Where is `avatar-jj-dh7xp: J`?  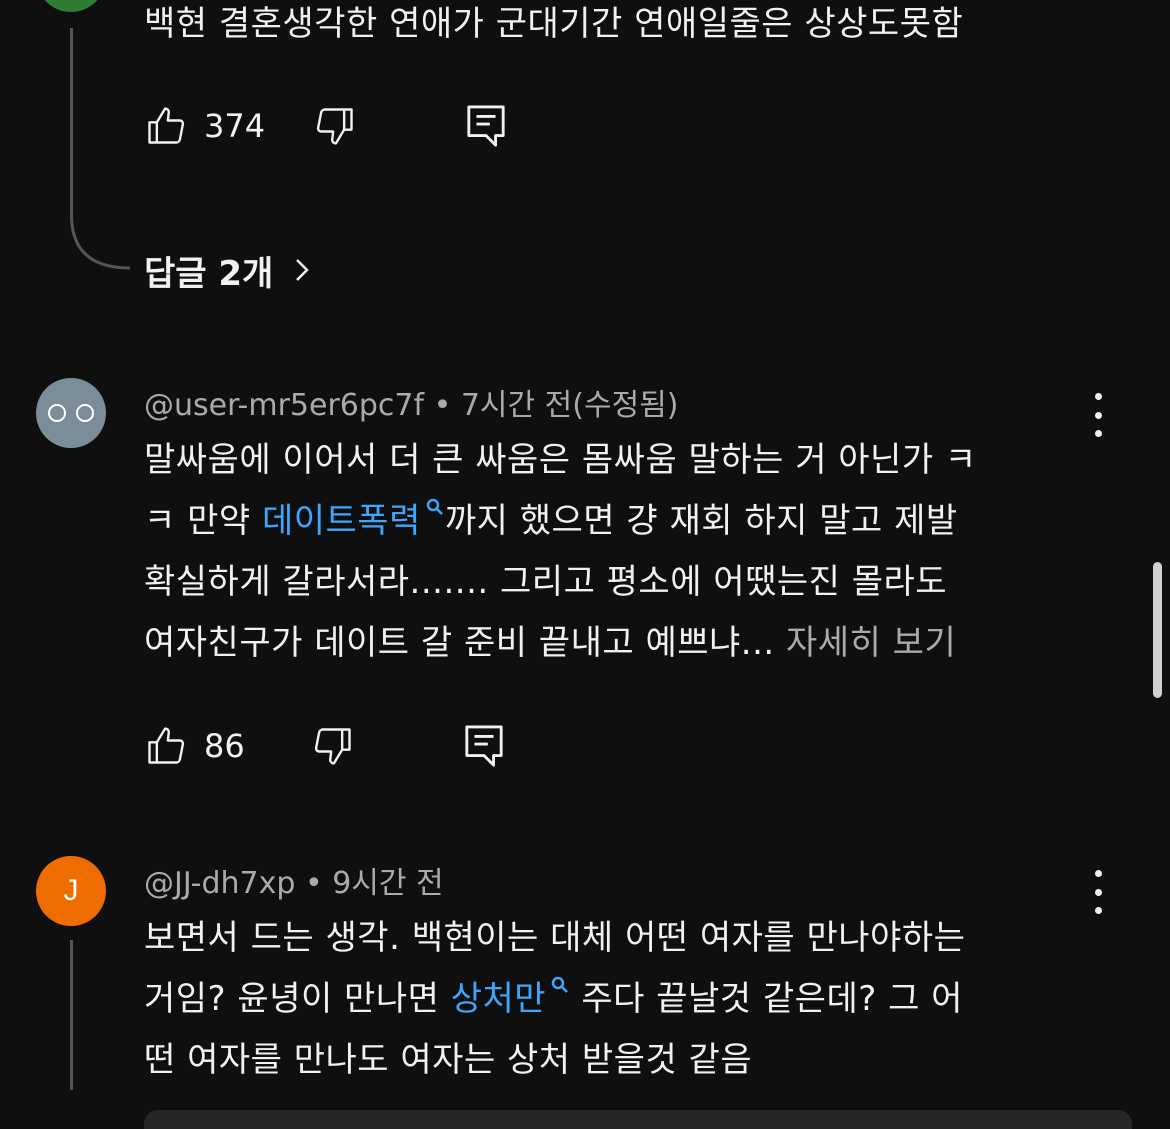
avatar-jj-dh7xp: J is located at coordinates (71, 891).